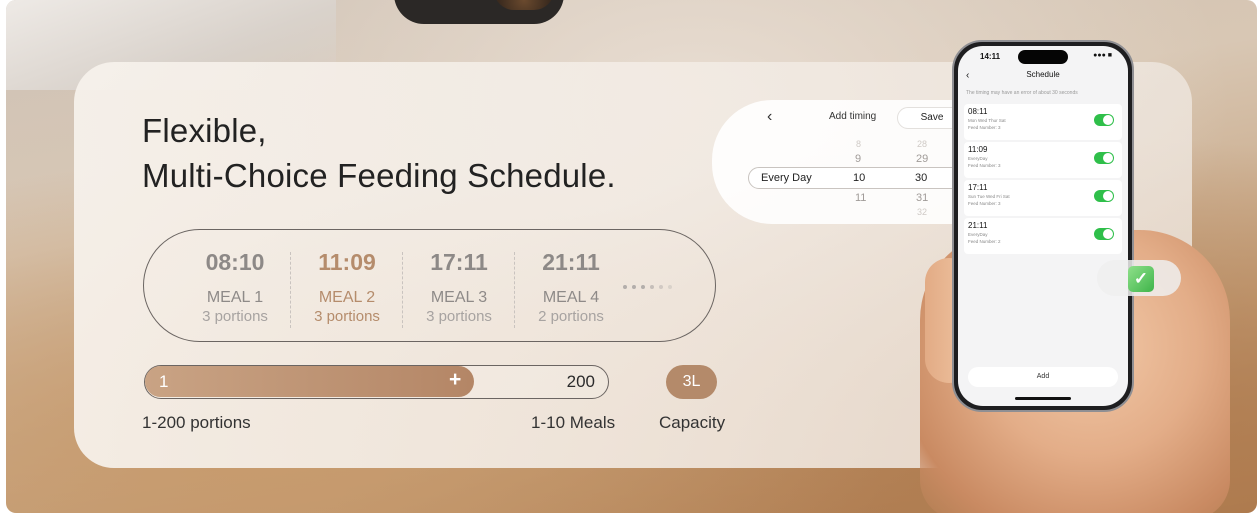 Image resolution: width=1257 pixels, height=513 pixels. Describe the element at coordinates (984, 241) in the screenshot. I see `schedule-feed: Feed Number: 2` at that location.